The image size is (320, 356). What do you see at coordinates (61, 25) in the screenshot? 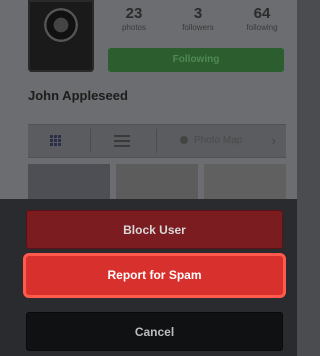
I see `camera-lens-icon` at bounding box center [61, 25].